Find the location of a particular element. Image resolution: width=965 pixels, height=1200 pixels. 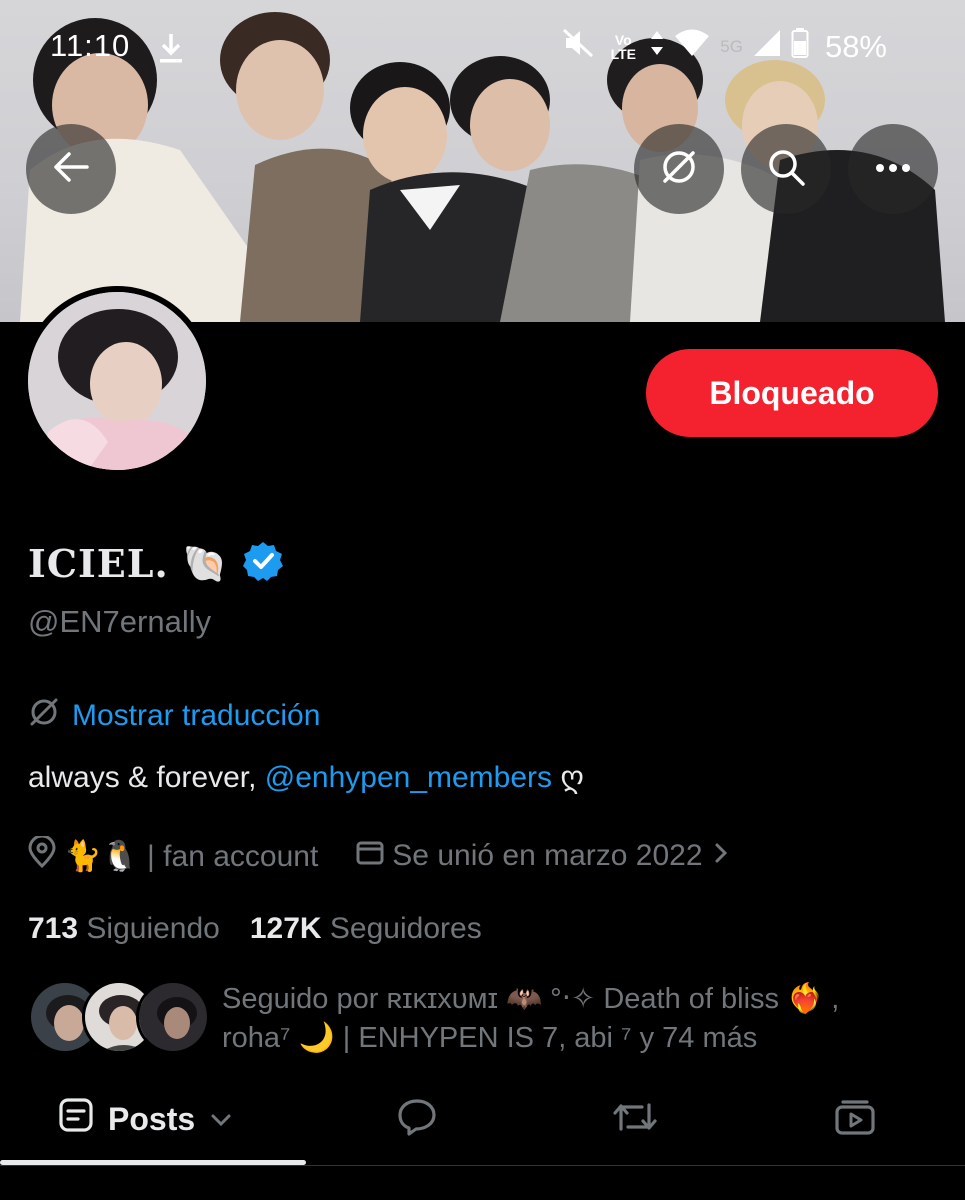

avatar-photo is located at coordinates (117, 381).